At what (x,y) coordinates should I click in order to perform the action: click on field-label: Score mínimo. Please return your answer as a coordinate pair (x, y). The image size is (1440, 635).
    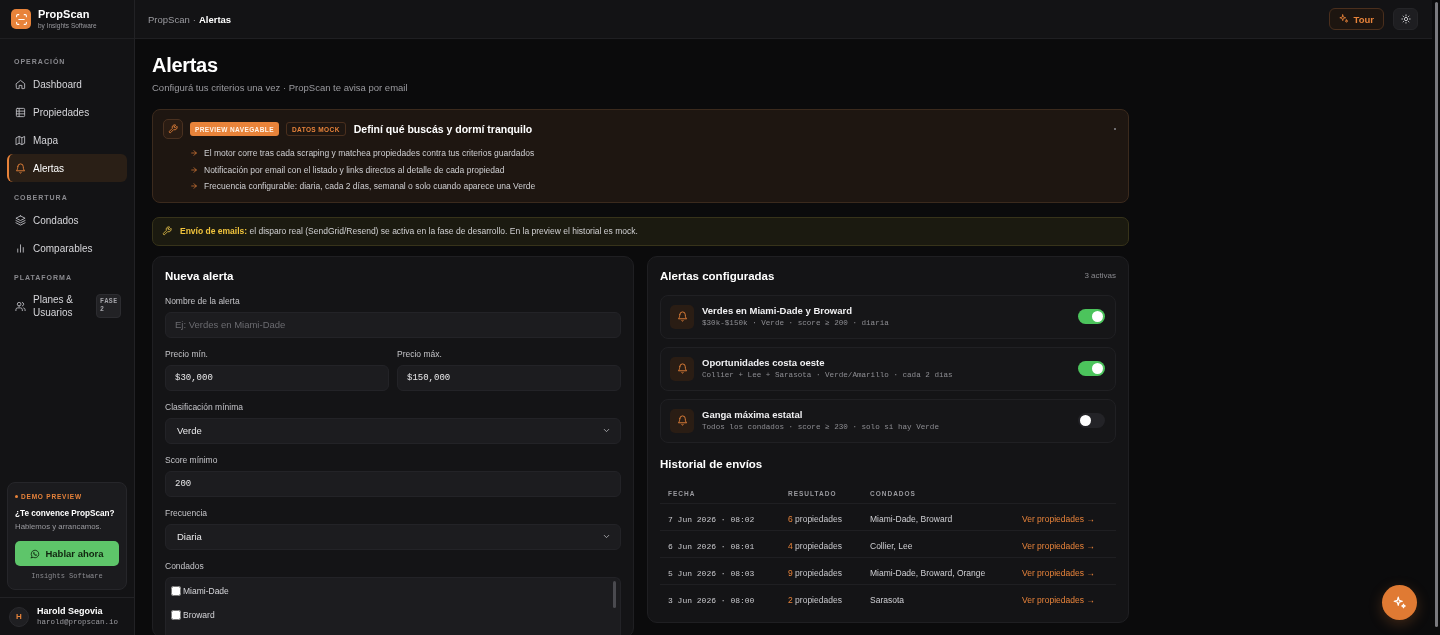
    Looking at the image, I should click on (192, 459).